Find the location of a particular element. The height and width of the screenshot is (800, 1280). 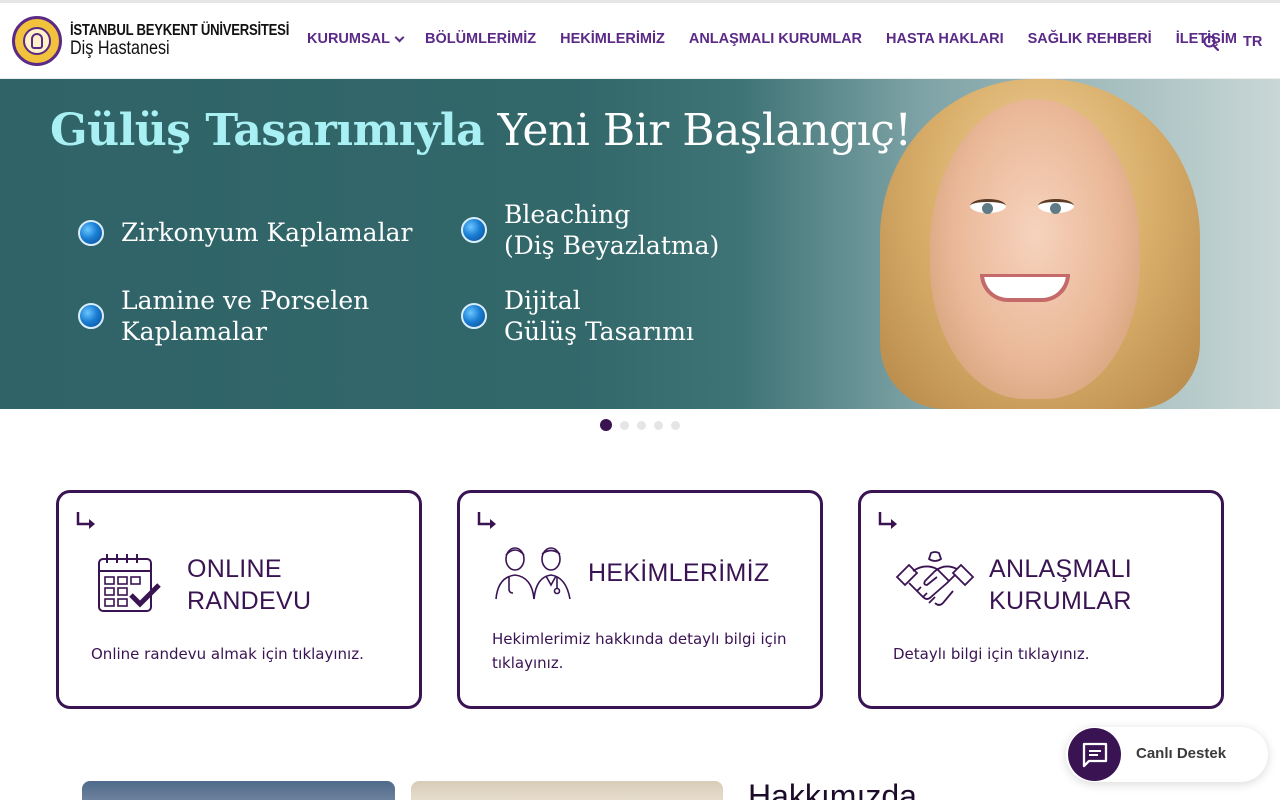

chat-icon is located at coordinates (1095, 755).